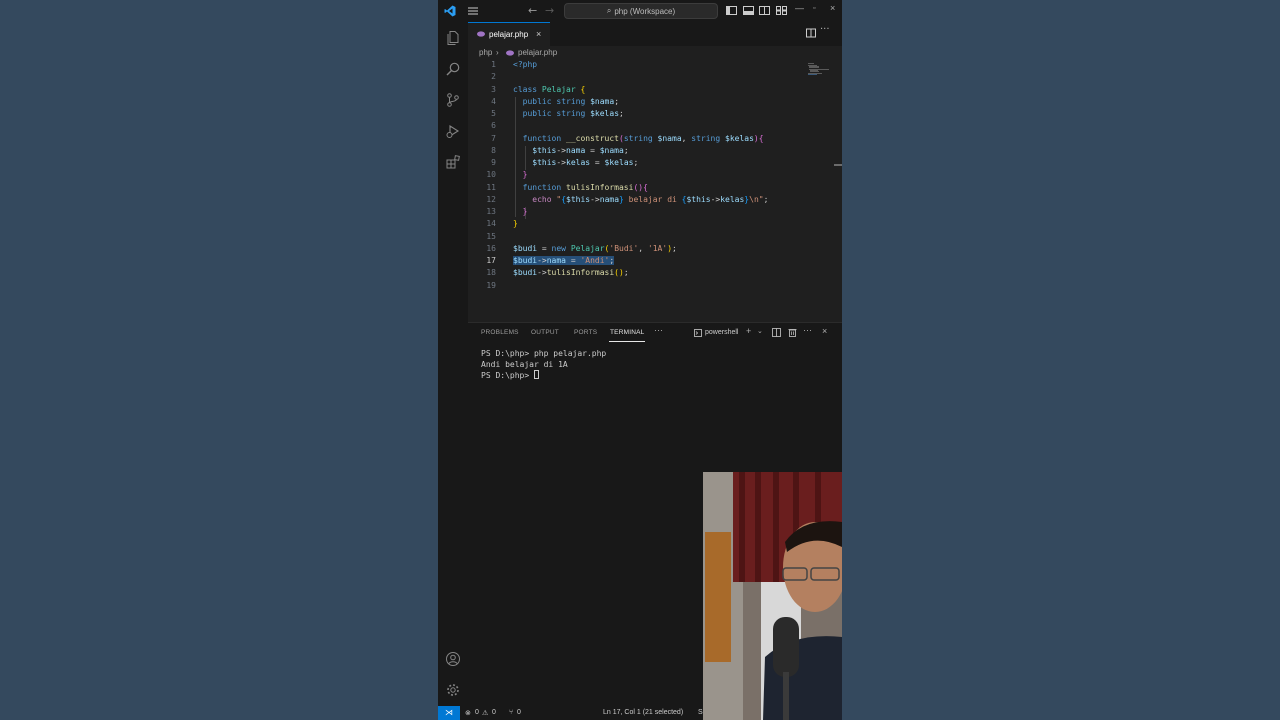 Image resolution: width=1280 pixels, height=720 pixels. I want to click on terminal-prompt-line: PS D:\php>, so click(510, 375).